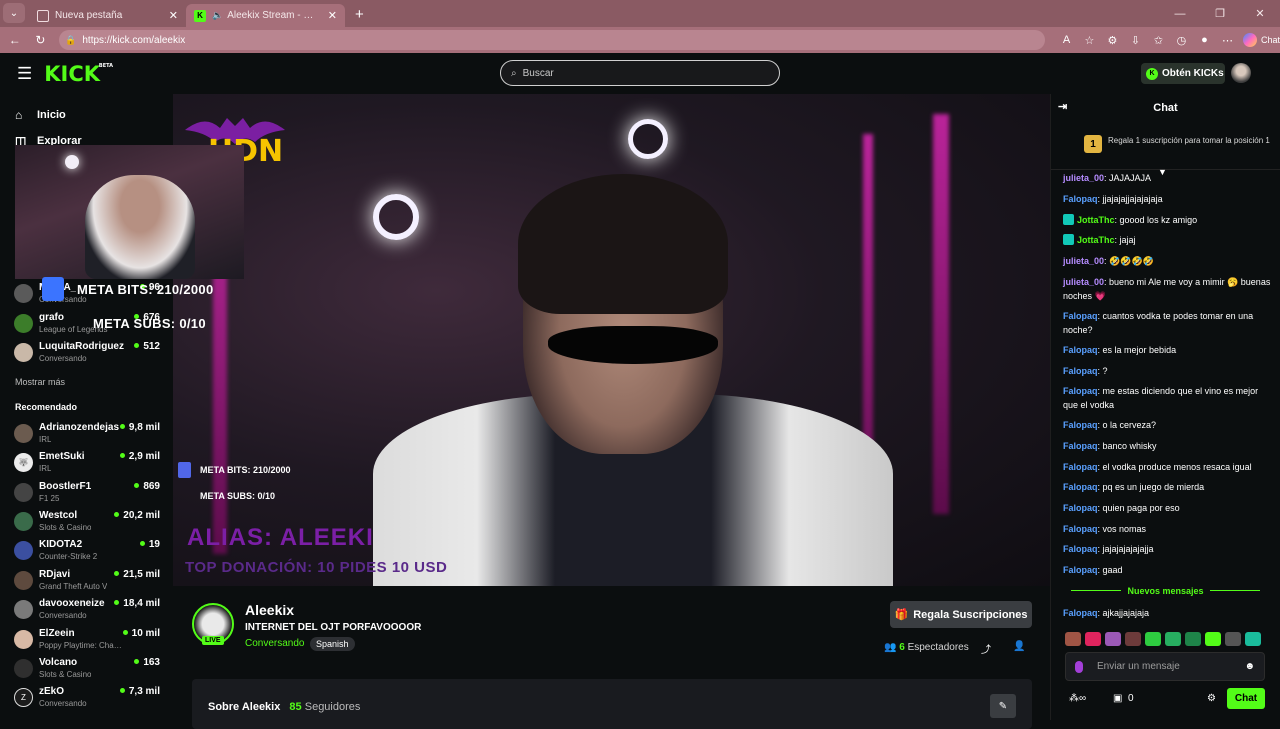  Describe the element at coordinates (1165, 666) in the screenshot. I see `chat-message-input: Enviar un mensaje ☻` at that location.